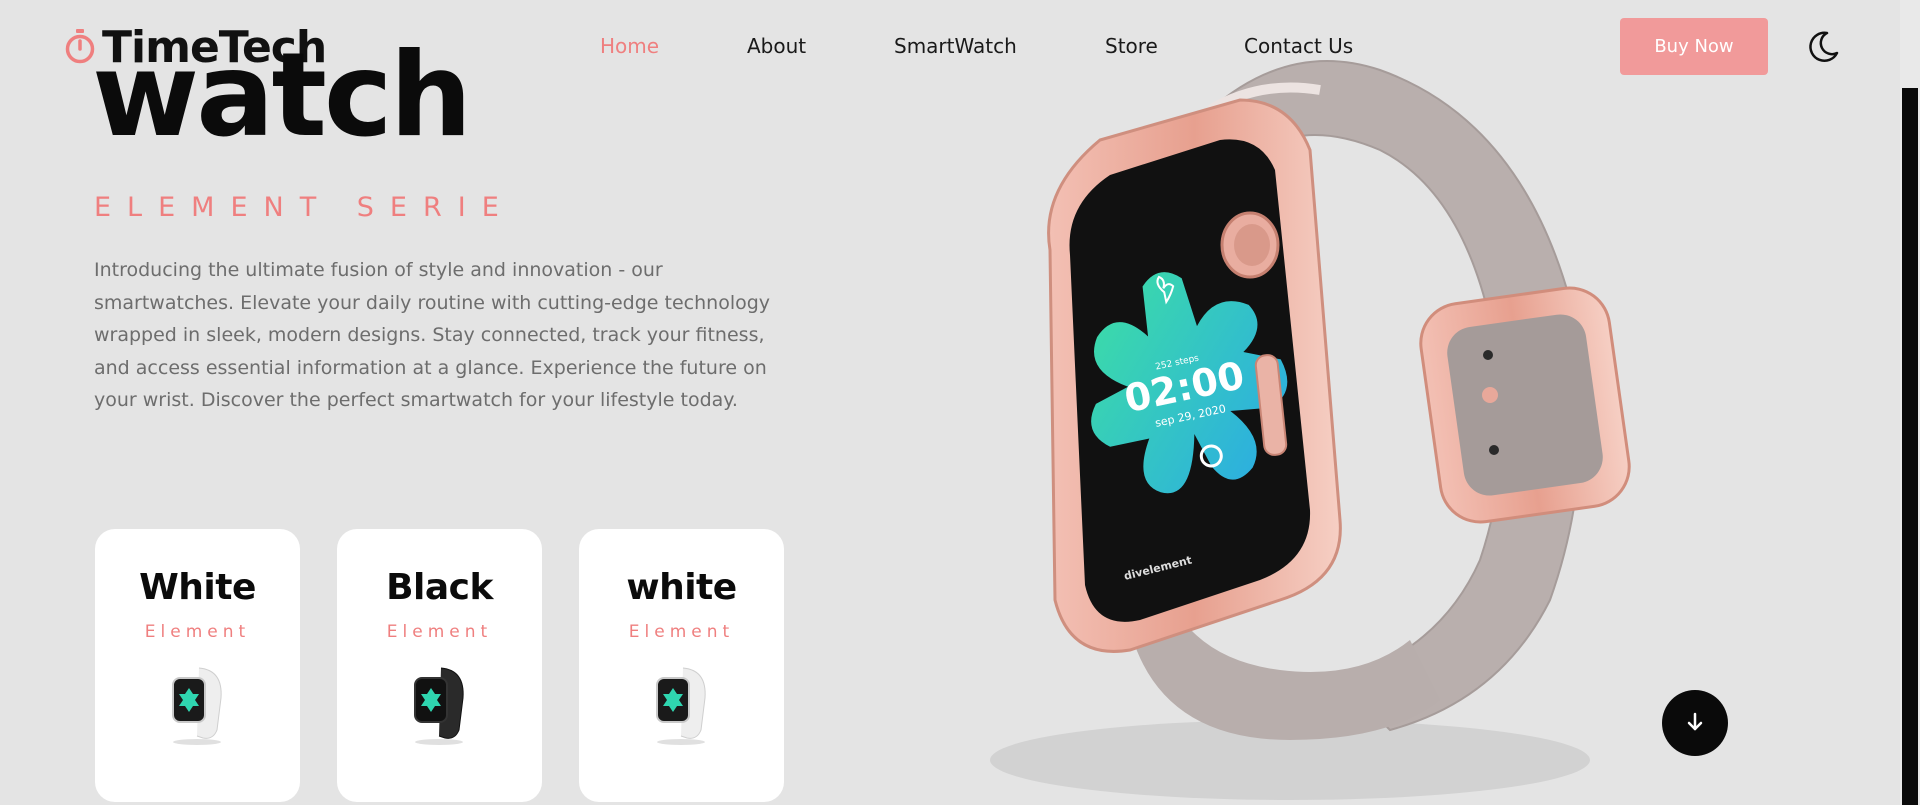  What do you see at coordinates (629, 46) in the screenshot?
I see `nav-home: Home` at bounding box center [629, 46].